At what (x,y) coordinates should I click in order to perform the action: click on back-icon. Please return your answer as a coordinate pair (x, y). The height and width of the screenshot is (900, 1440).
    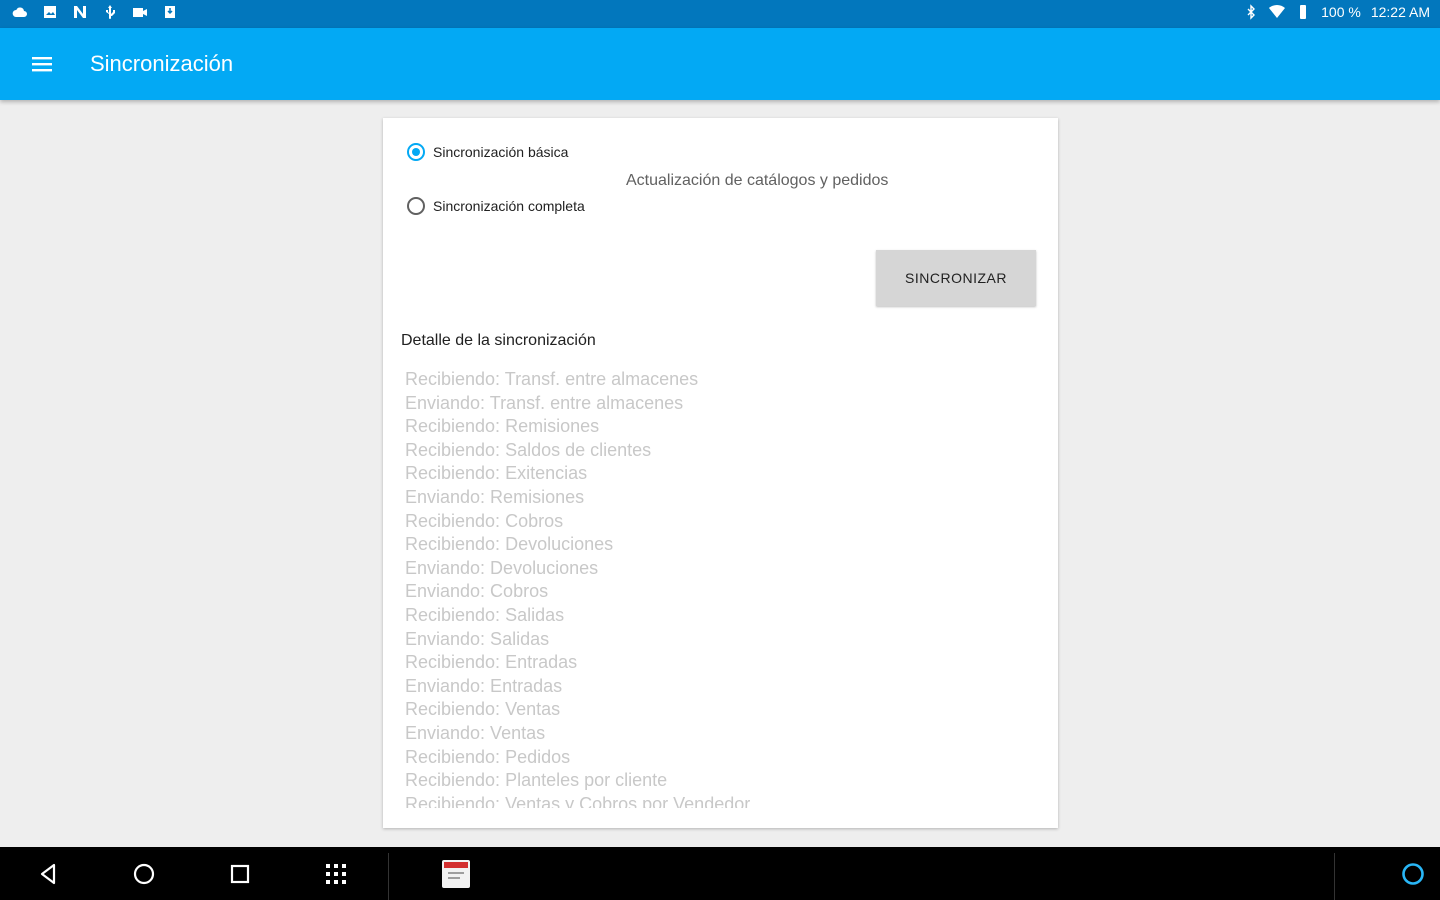
    Looking at the image, I should click on (49, 874).